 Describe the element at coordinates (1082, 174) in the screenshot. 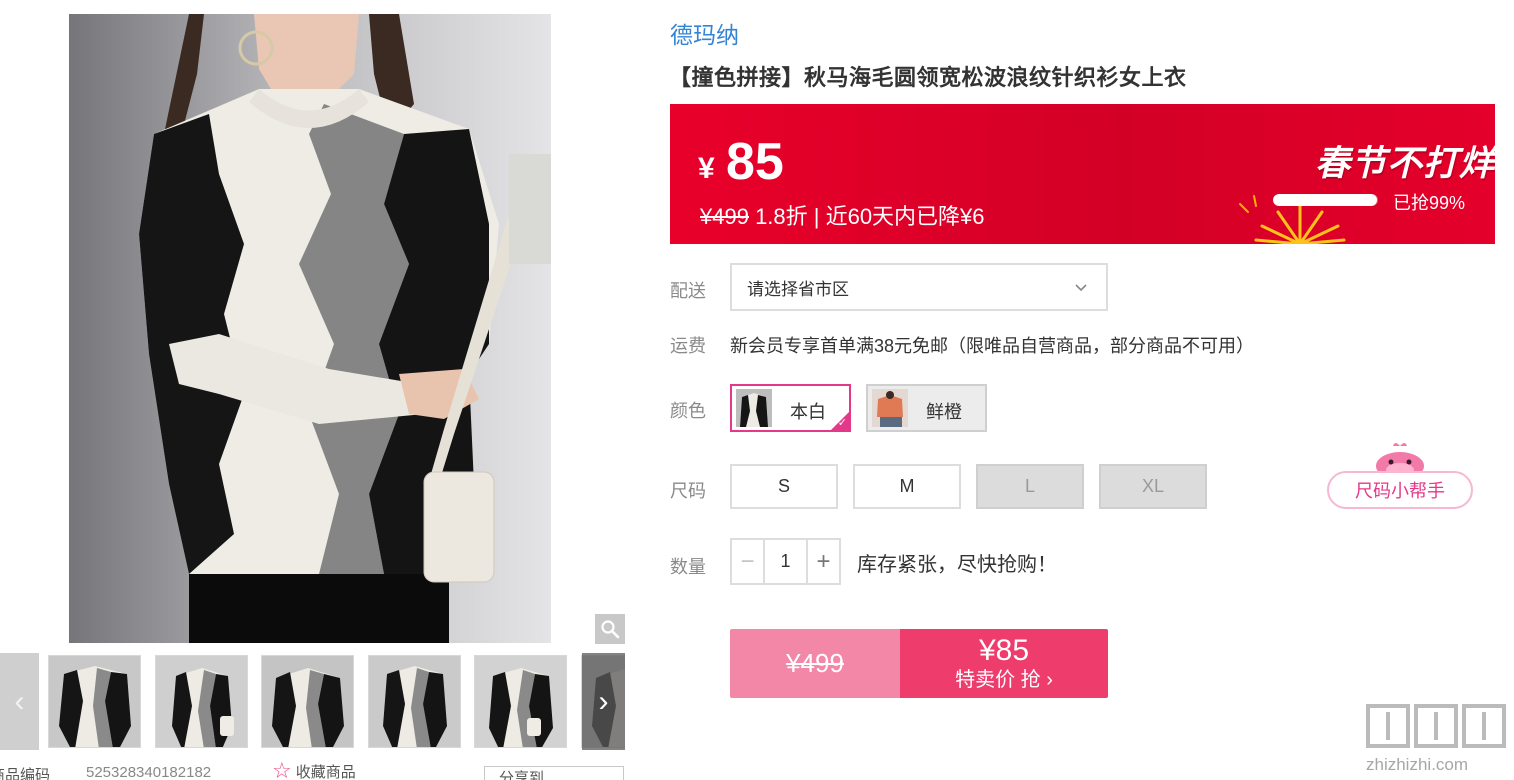

I see `price-banner: ¥ 85 ¥499 1.8折 | 近60天内已降¥6 春节不打烊 已抢99%` at that location.